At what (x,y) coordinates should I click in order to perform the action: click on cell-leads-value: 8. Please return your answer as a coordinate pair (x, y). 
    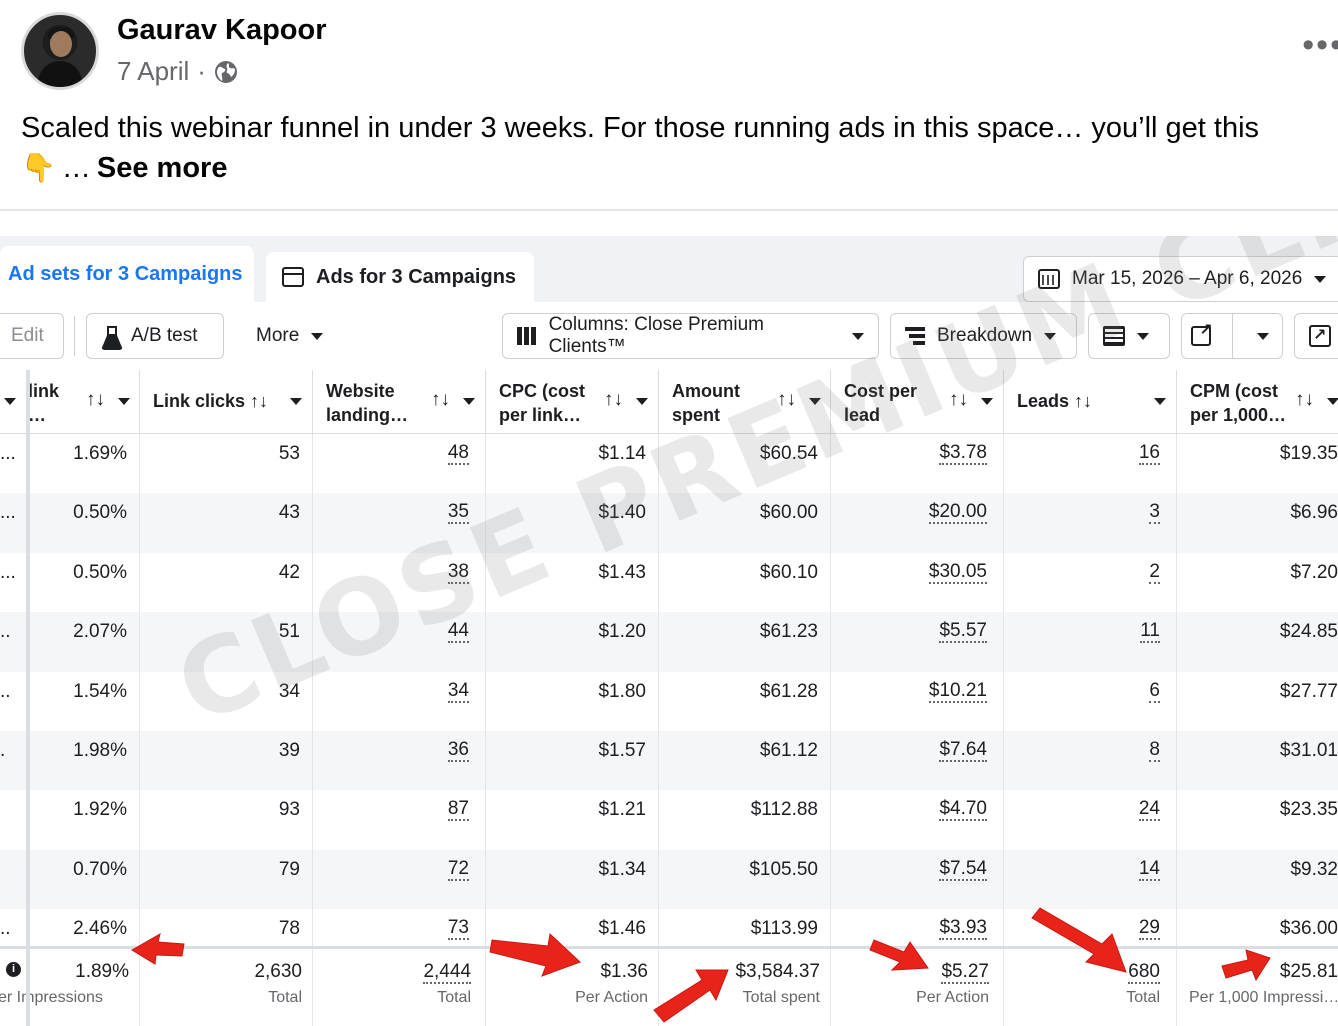
    Looking at the image, I should click on (1154, 751).